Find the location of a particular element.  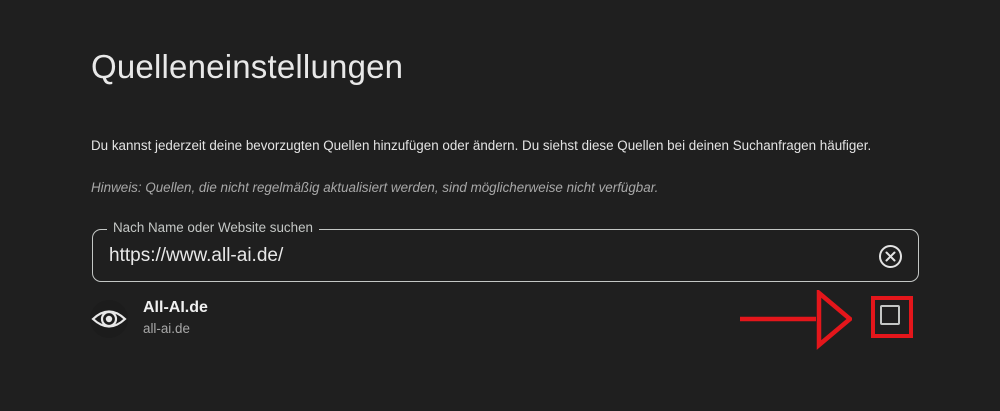

add-source-checkbox is located at coordinates (890, 315).